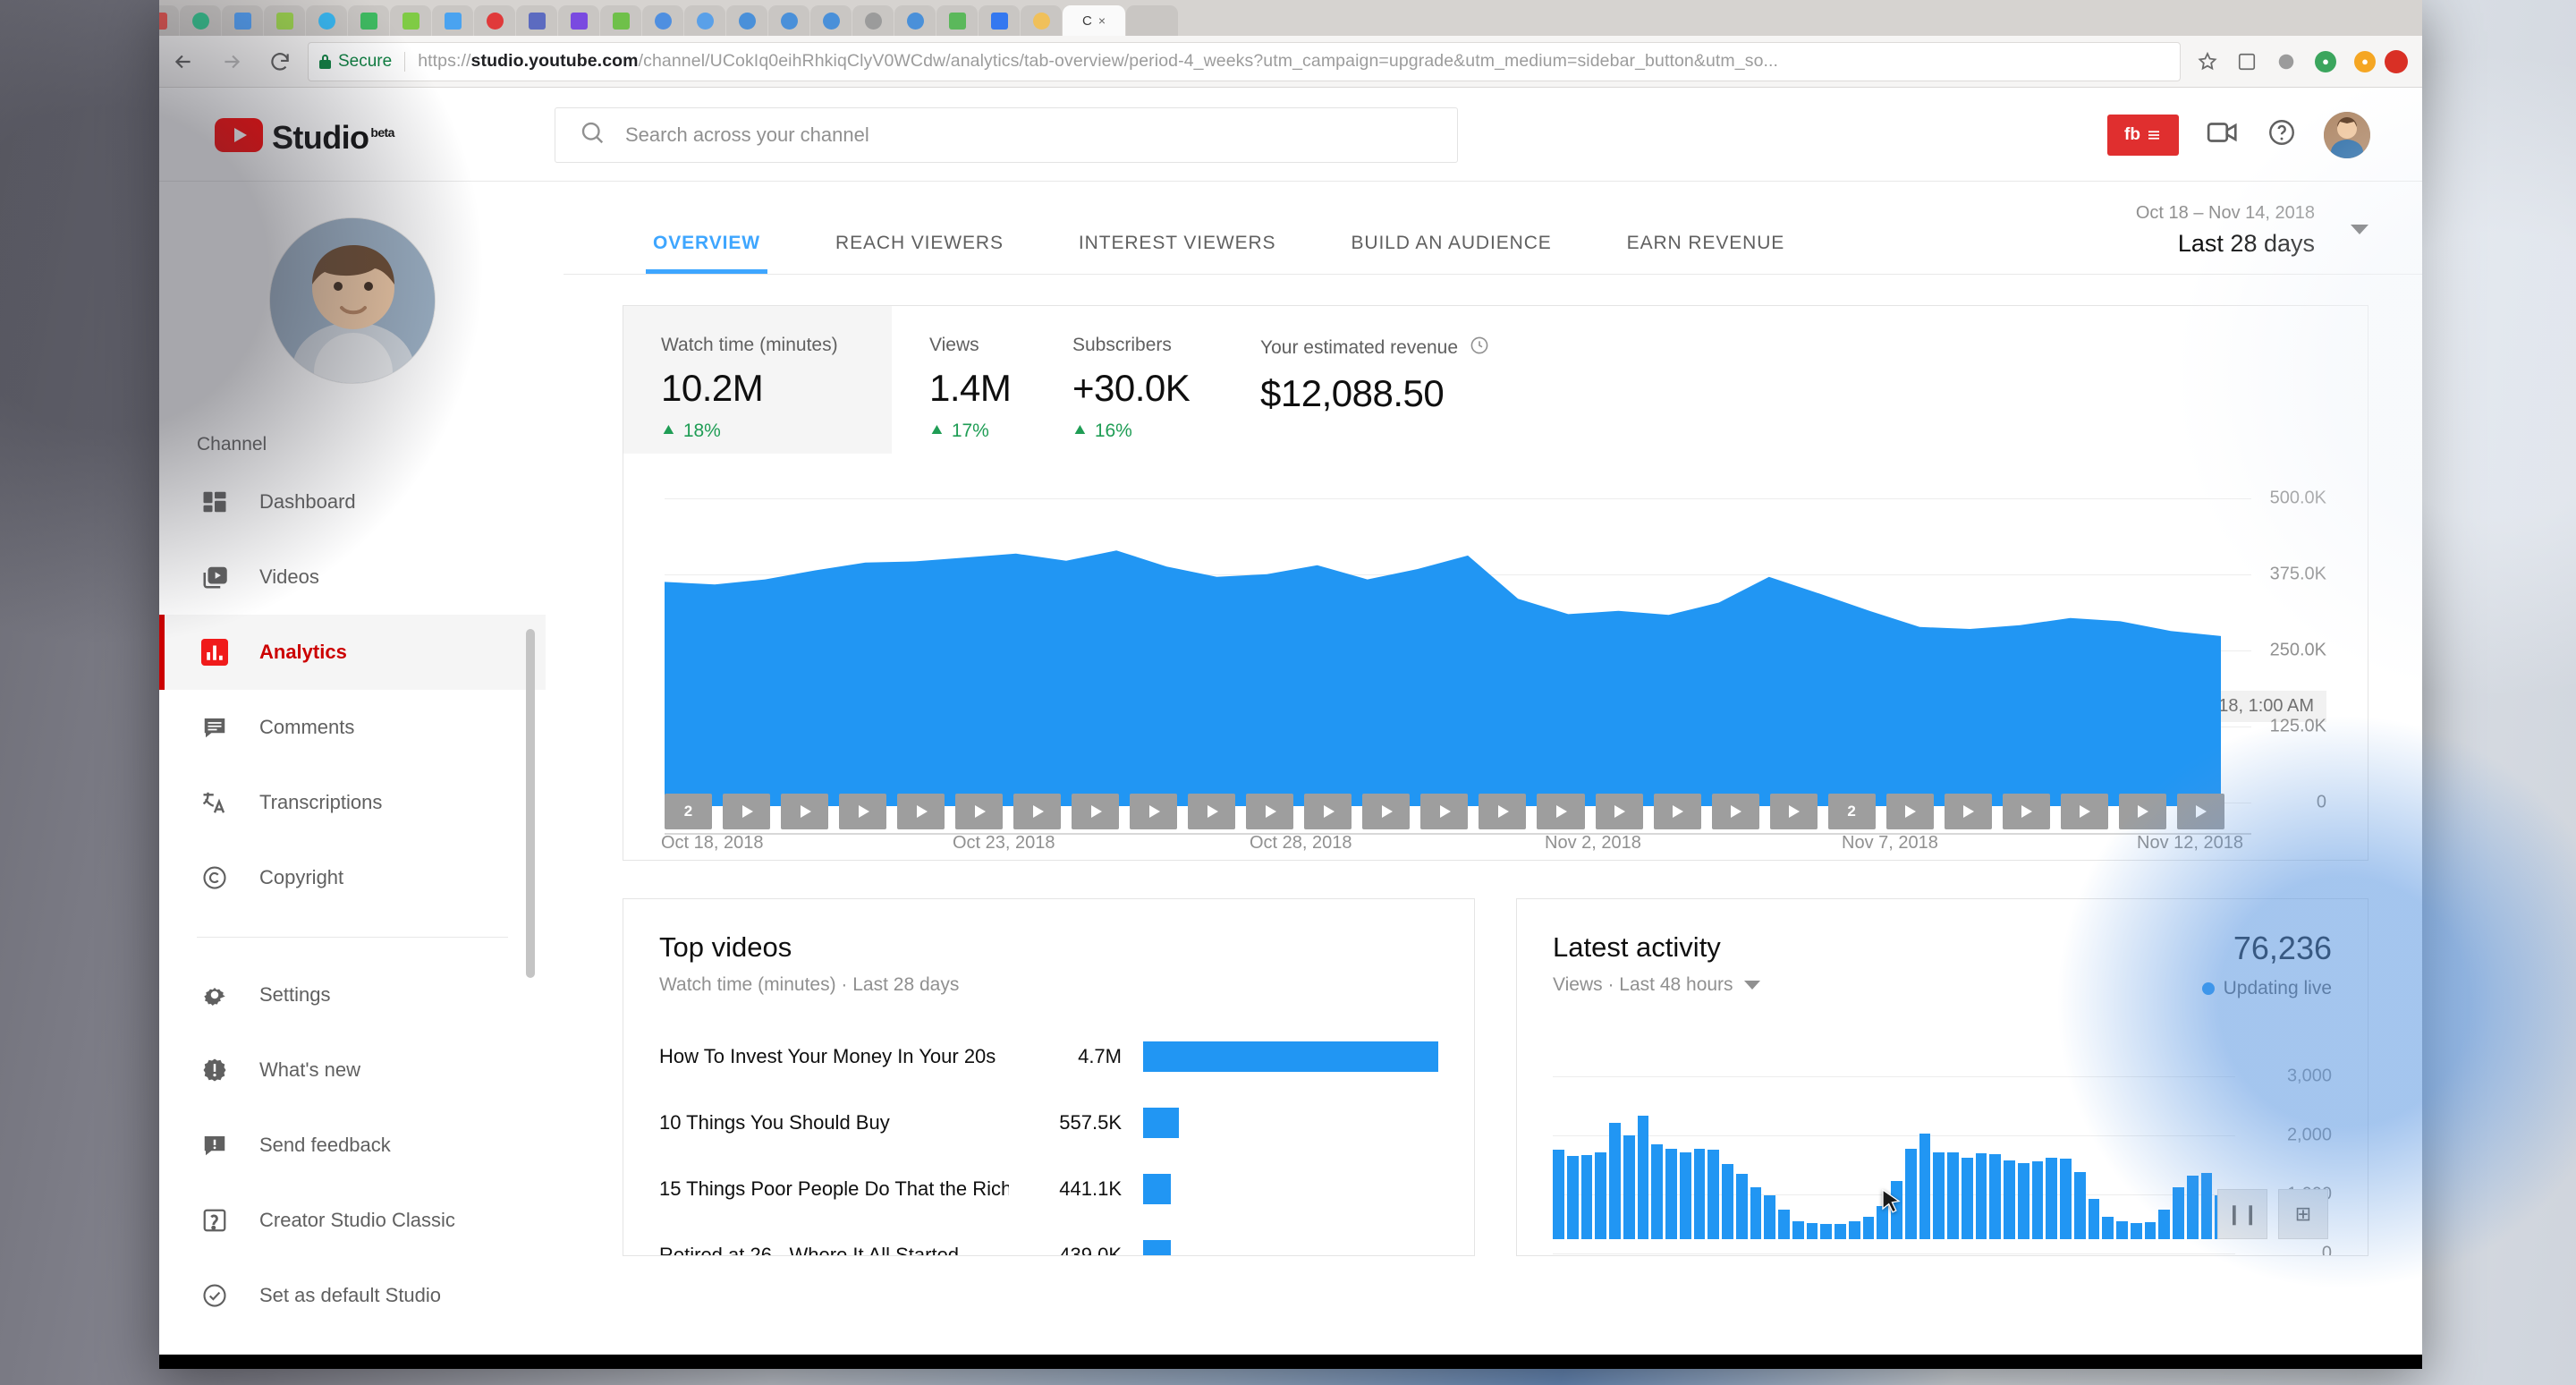 This screenshot has width=2576, height=1385. Describe the element at coordinates (352, 300) in the screenshot. I see `channel-avatar` at that location.